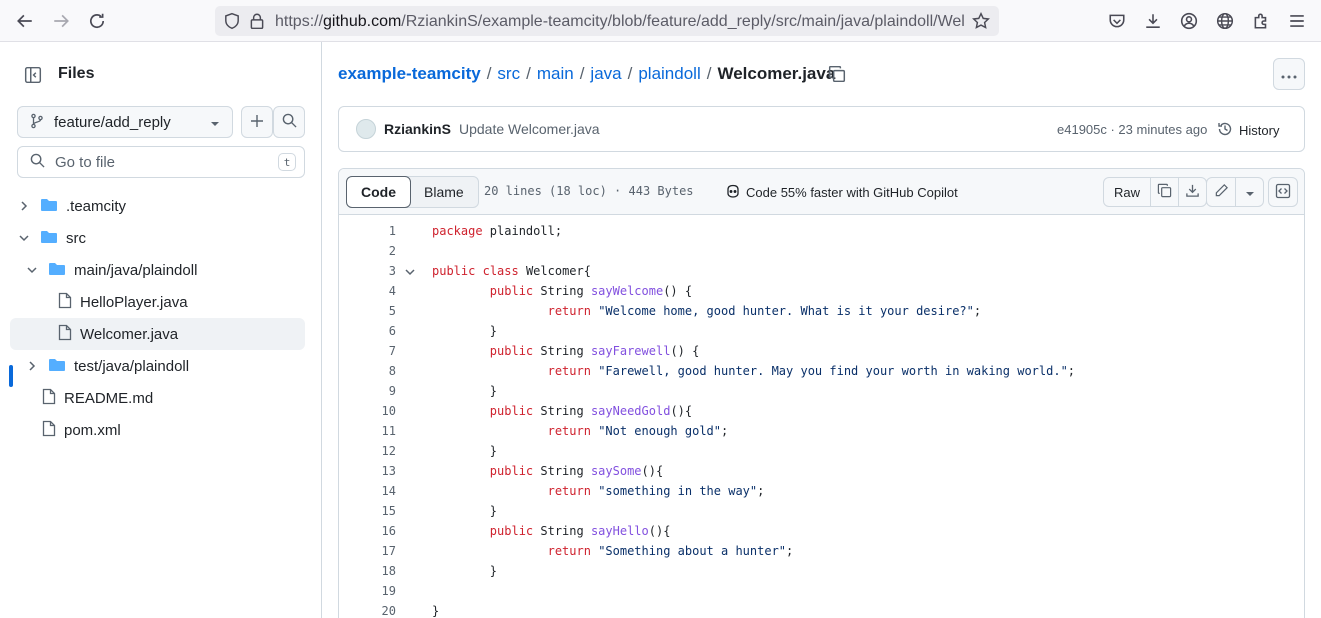 Image resolution: width=1321 pixels, height=618 pixels. I want to click on go-to-file-input: Go to file t, so click(161, 162).